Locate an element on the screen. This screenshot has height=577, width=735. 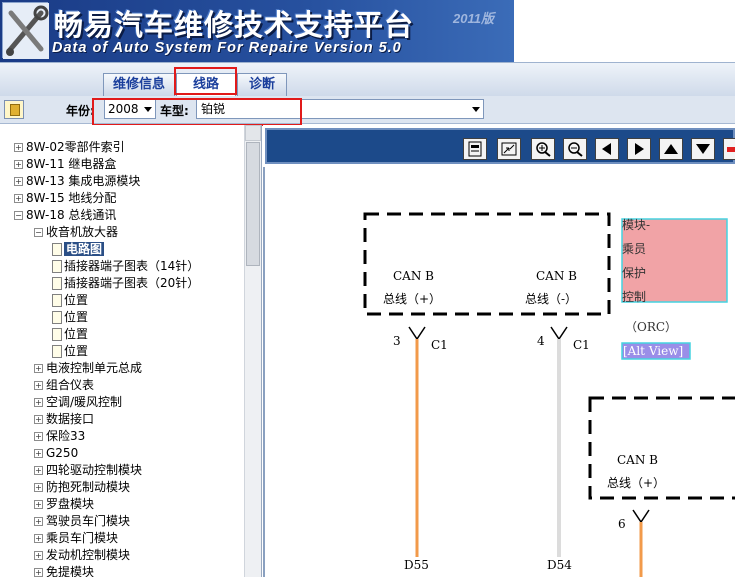
tree-node-label: 电路图 is located at coordinates (84, 249).